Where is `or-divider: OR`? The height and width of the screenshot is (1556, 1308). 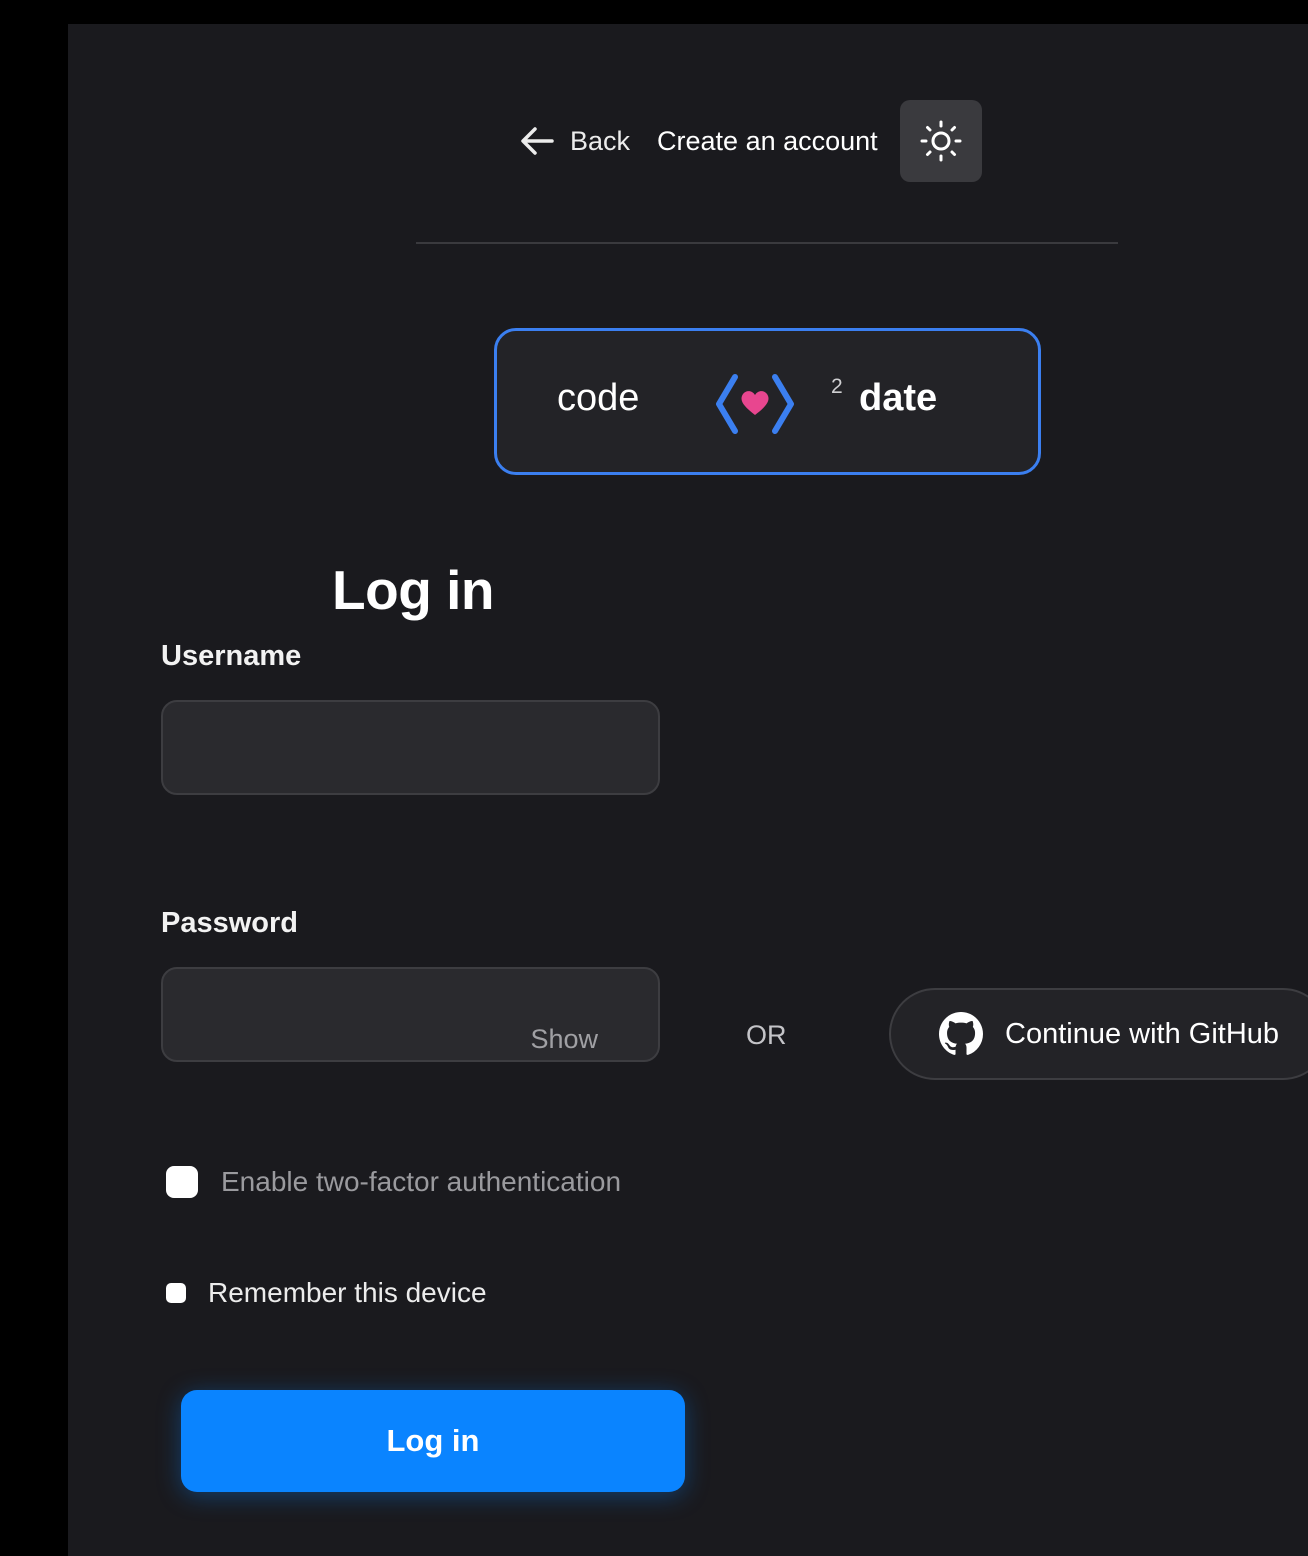
or-divider: OR is located at coordinates (766, 1035).